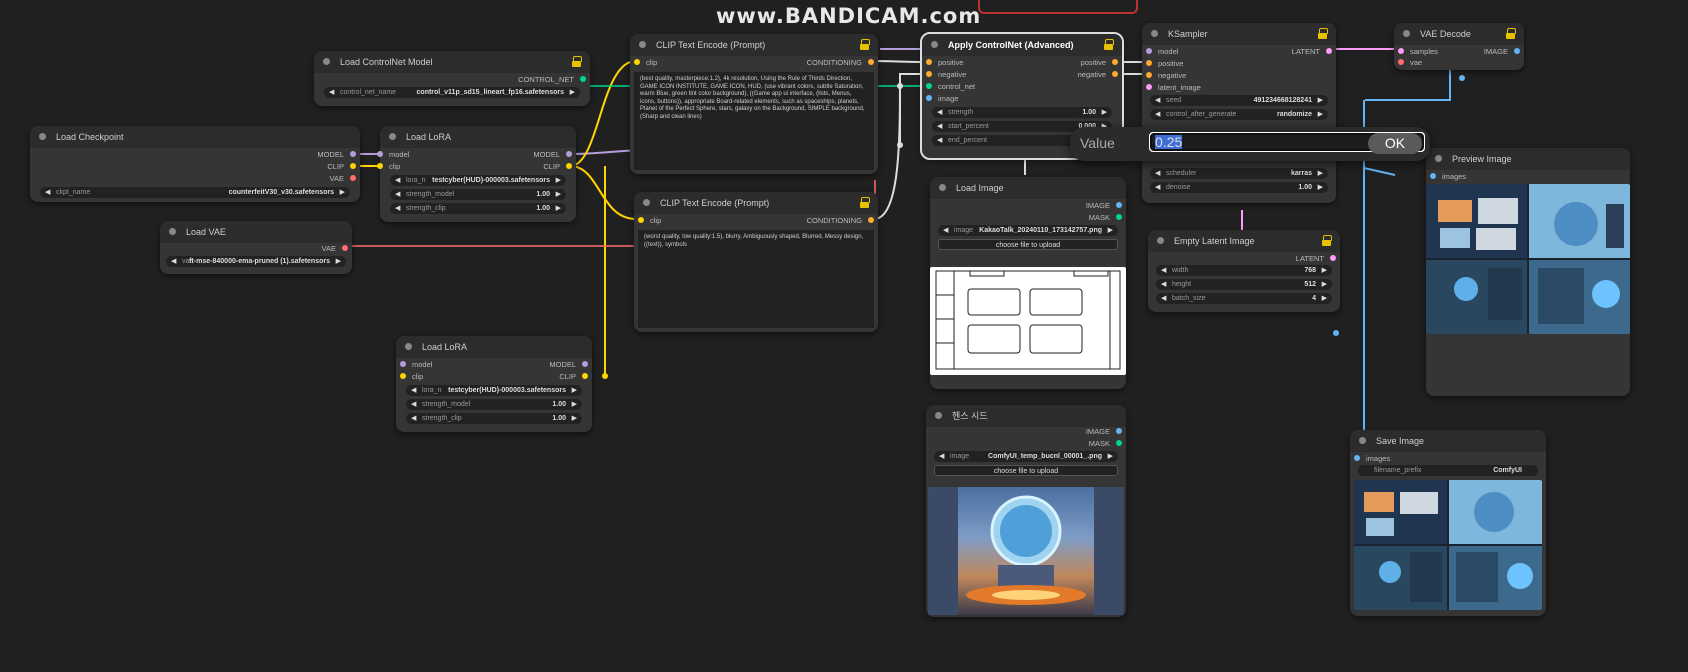 This screenshot has height=672, width=1688. Describe the element at coordinates (256, 232) in the screenshot. I see `node-title: Load VAE` at that location.